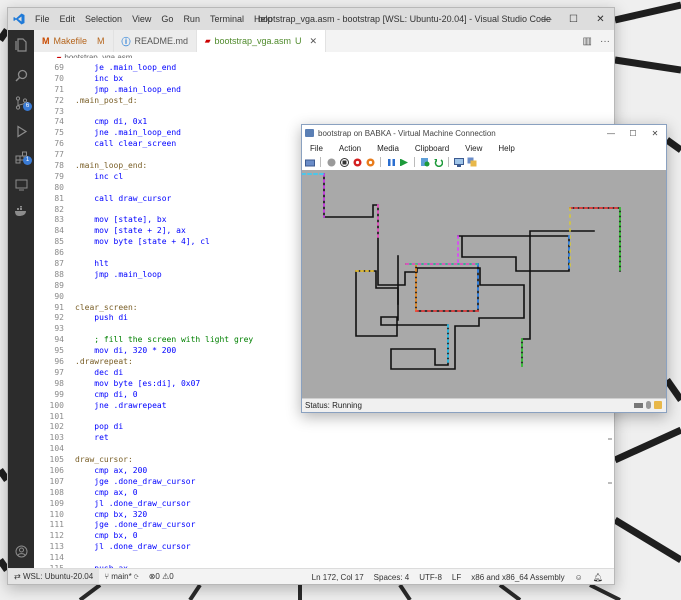  What do you see at coordinates (324, 504) in the screenshot?
I see `code-line: 109 jl .done_draw_cursor` at bounding box center [324, 504].